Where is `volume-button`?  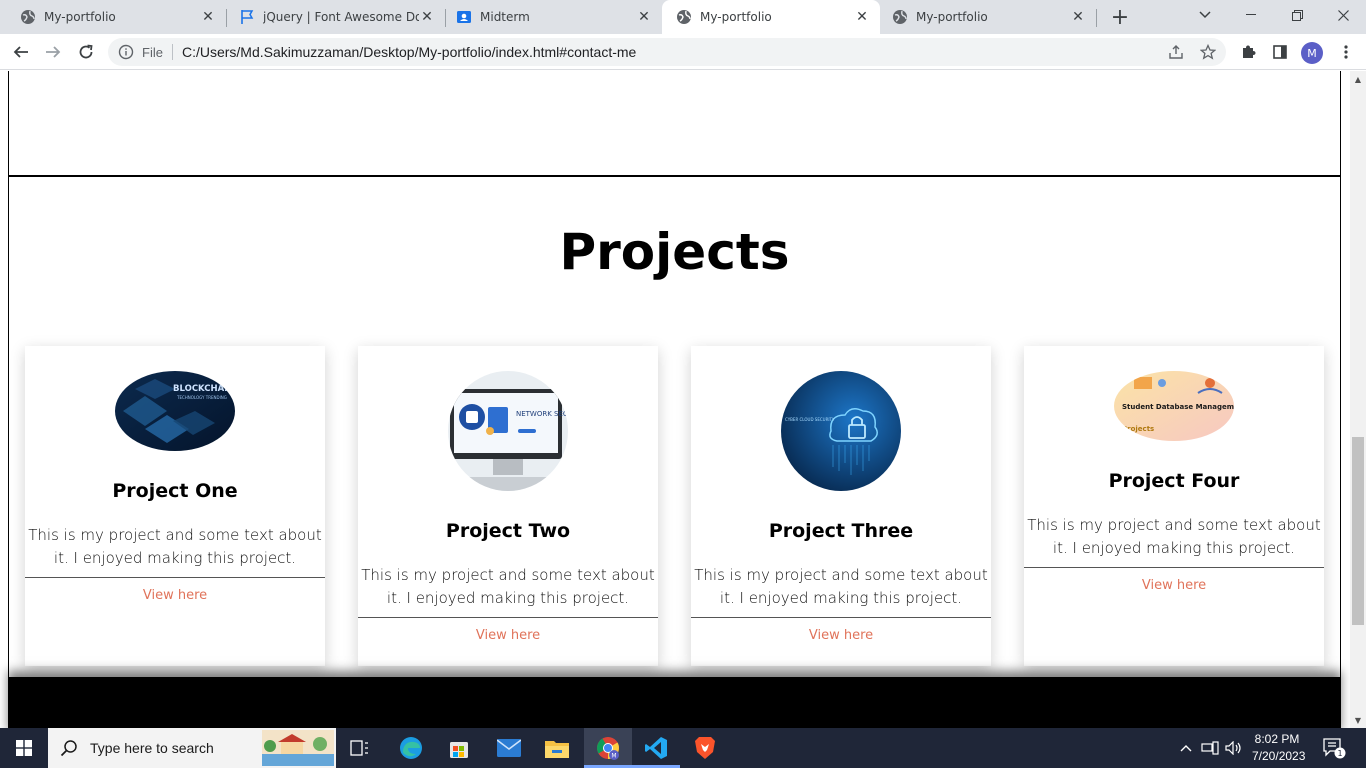 volume-button is located at coordinates (1234, 748).